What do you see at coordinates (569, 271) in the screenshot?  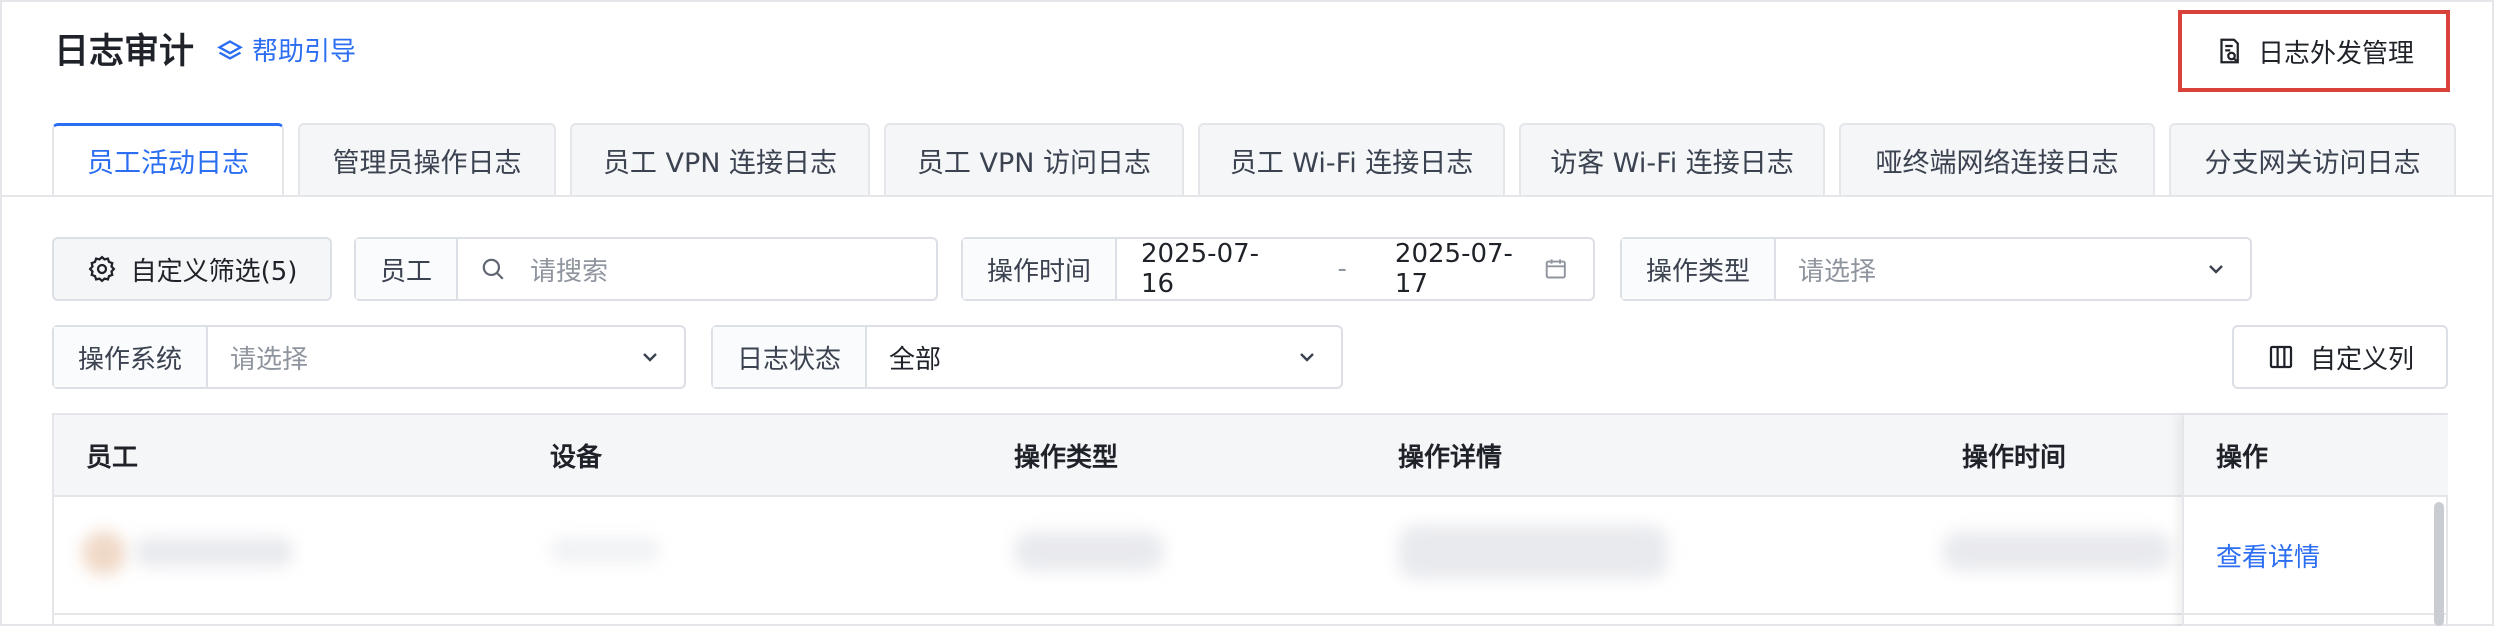 I see `employee-search-placeholder: 请搜索` at bounding box center [569, 271].